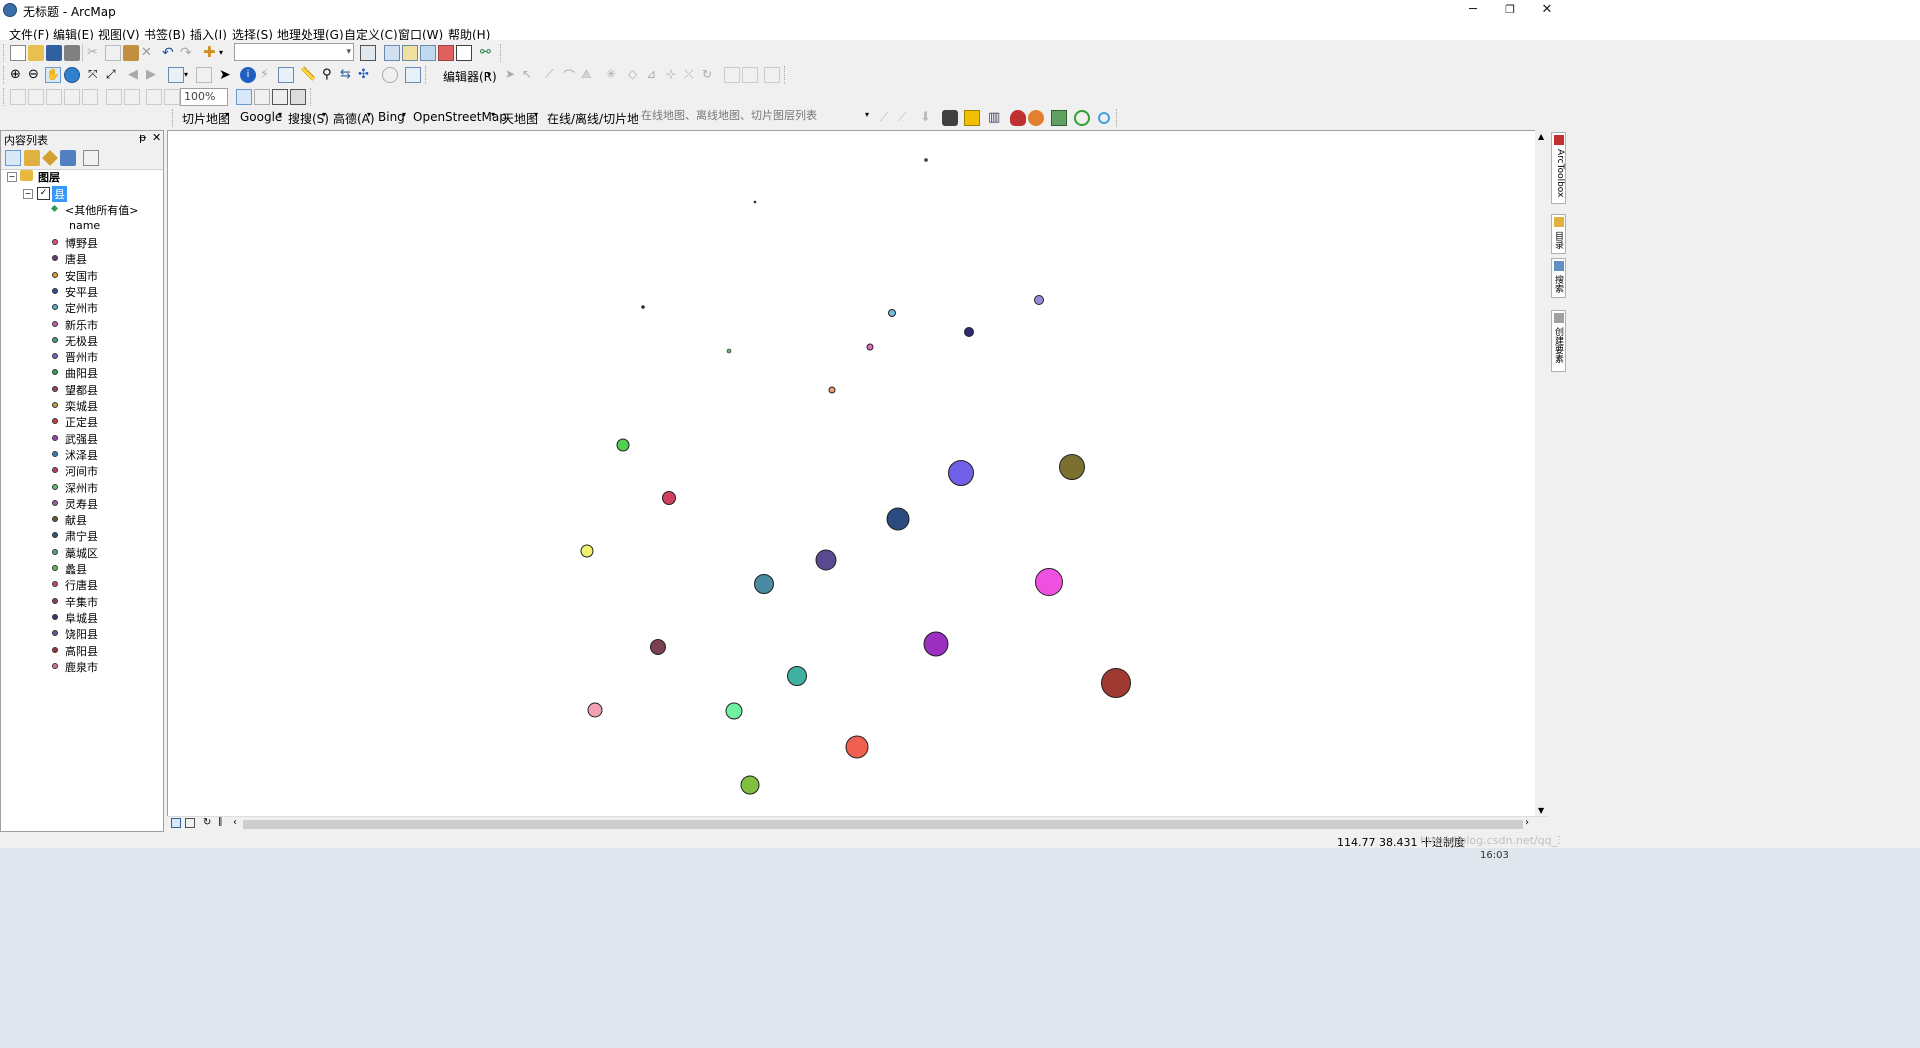 This screenshot has height=1048, width=1920. I want to click on scale-combo: ▾, so click(294, 52).